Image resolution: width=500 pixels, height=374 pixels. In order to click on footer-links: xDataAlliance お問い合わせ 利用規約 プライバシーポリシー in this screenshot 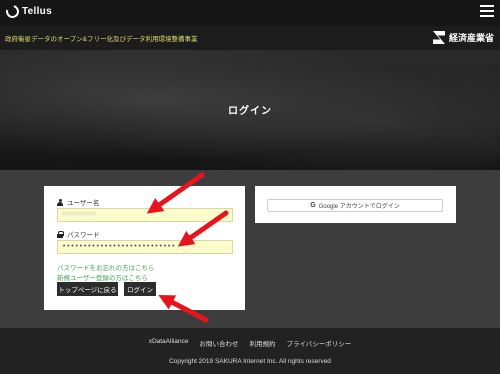, I will do `click(250, 343)`.